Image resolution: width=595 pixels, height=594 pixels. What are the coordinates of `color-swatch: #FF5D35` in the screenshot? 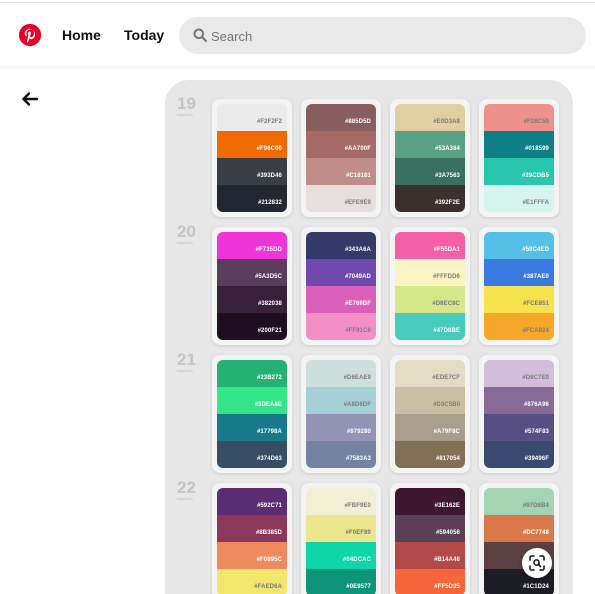 It's located at (430, 581).